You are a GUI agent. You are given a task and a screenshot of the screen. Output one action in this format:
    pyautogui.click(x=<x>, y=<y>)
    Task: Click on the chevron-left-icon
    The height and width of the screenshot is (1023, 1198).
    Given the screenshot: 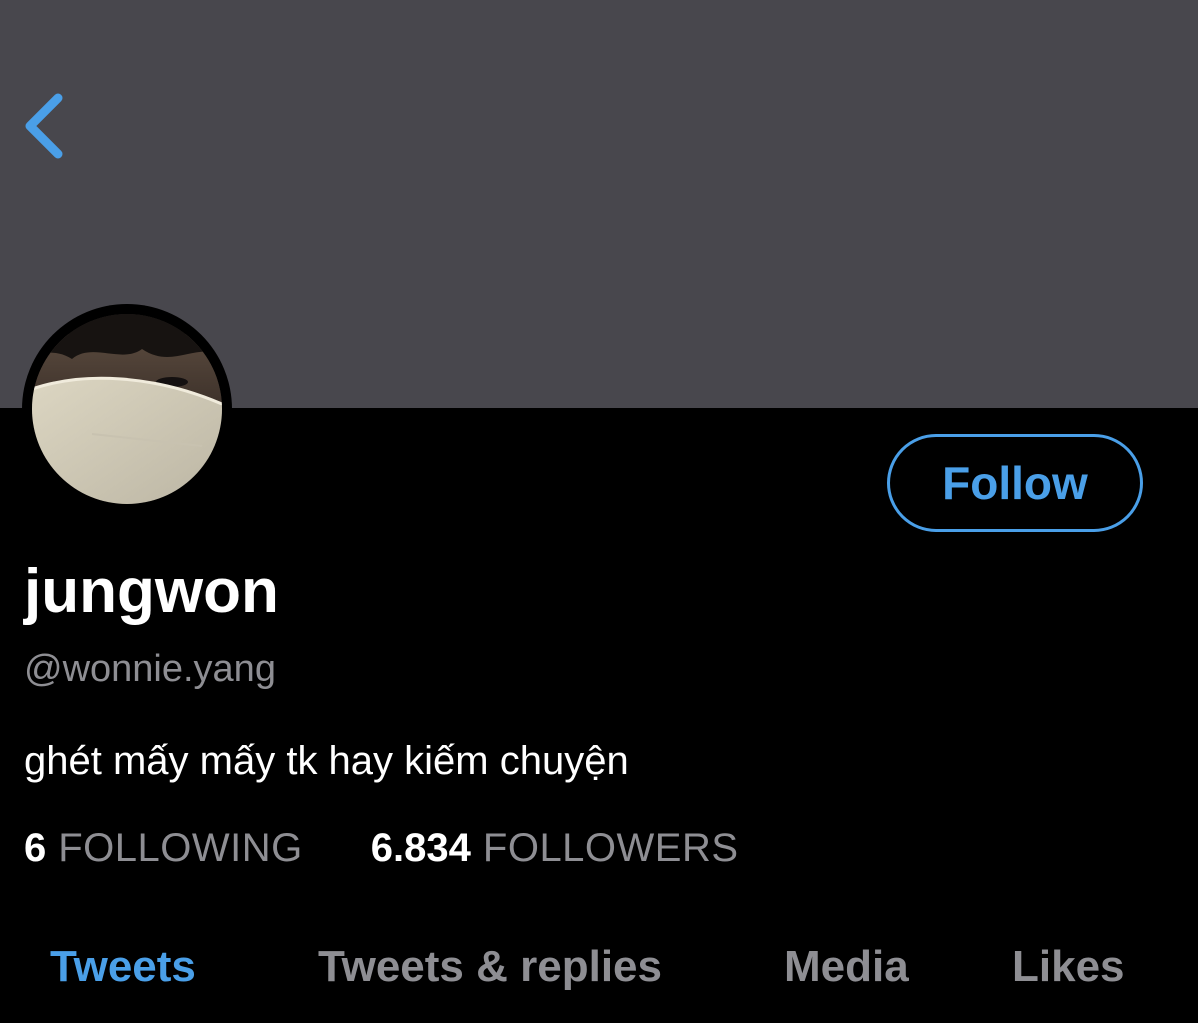 What is the action you would take?
    pyautogui.click(x=44, y=126)
    